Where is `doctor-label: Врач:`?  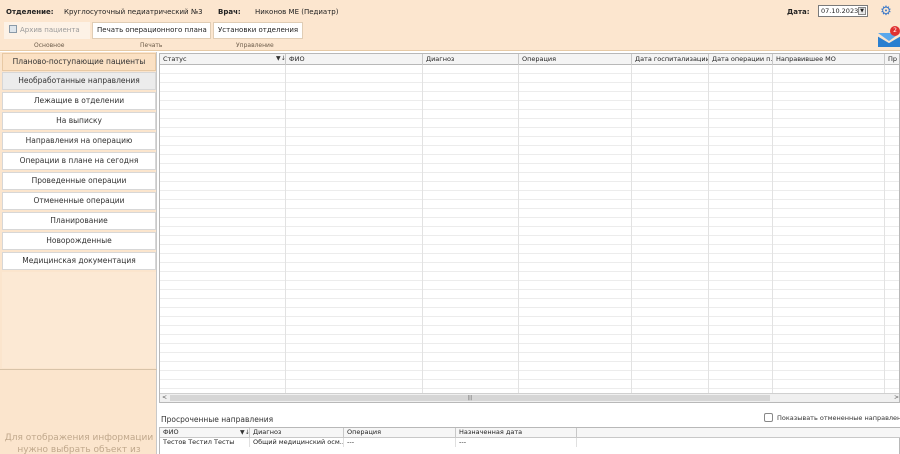
doctor-label: Врач: is located at coordinates (229, 12).